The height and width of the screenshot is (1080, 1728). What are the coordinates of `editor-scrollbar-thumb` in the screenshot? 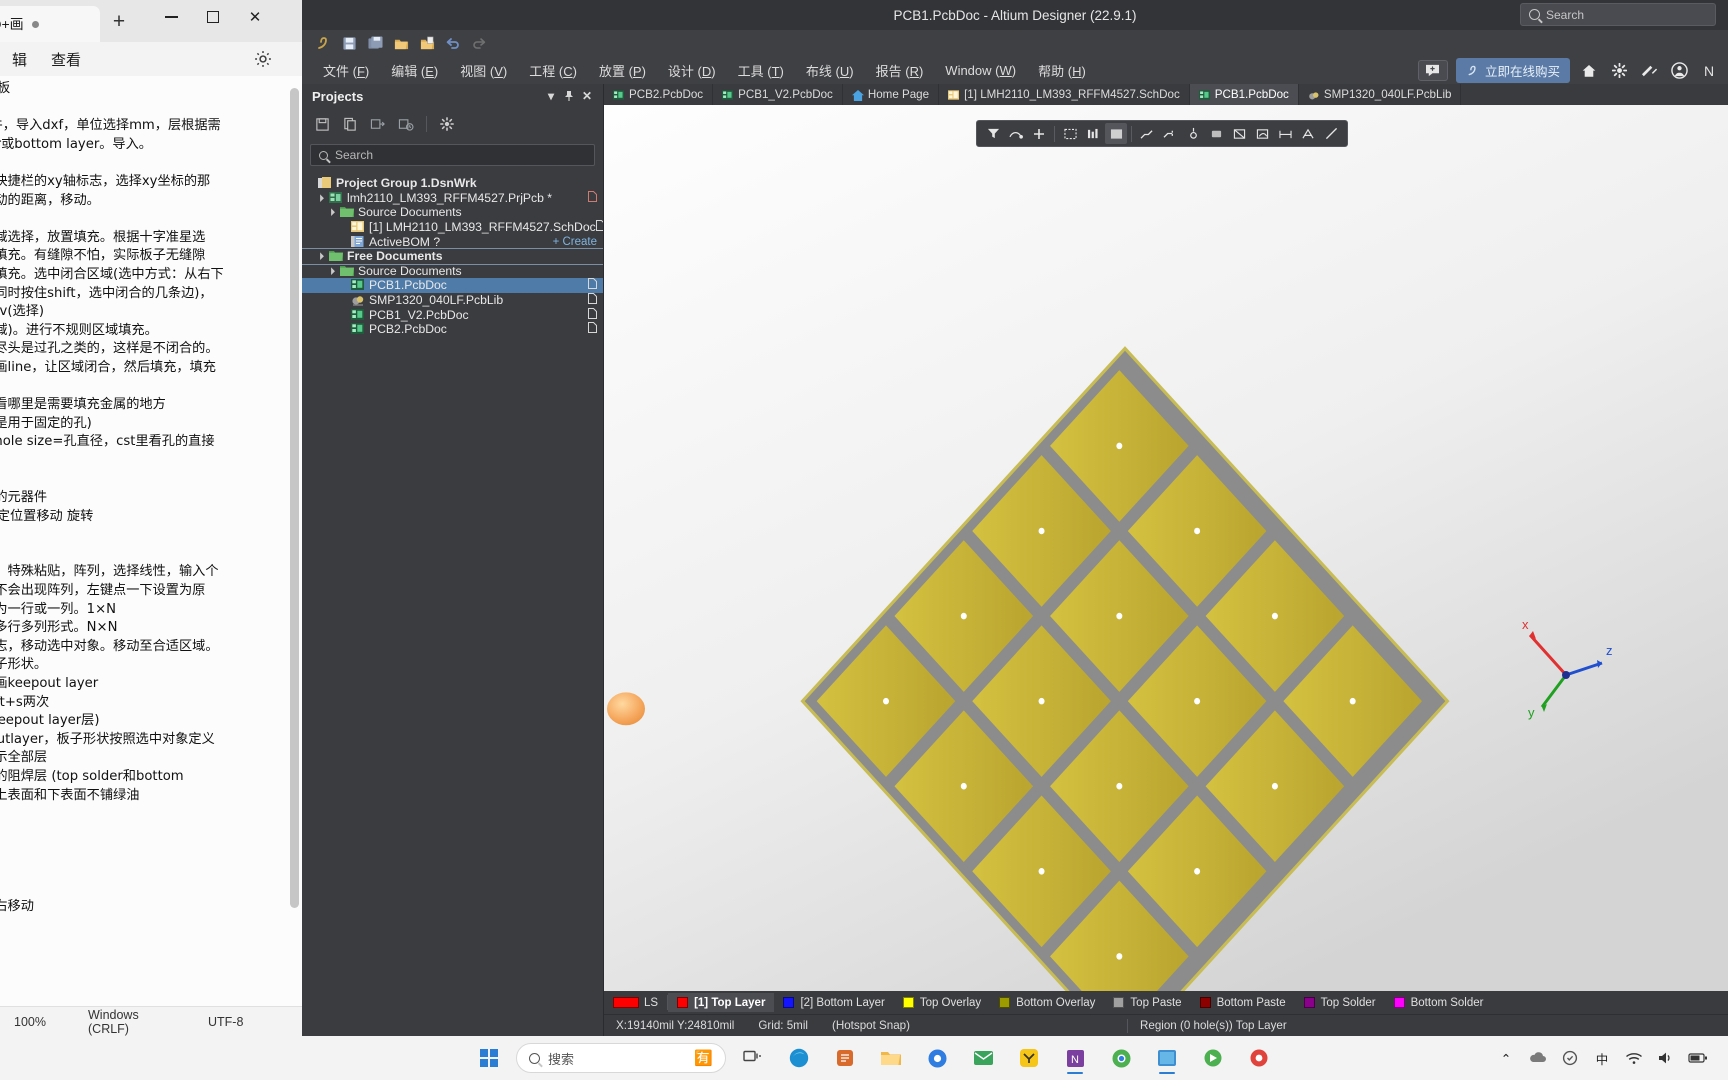 It's located at (294, 498).